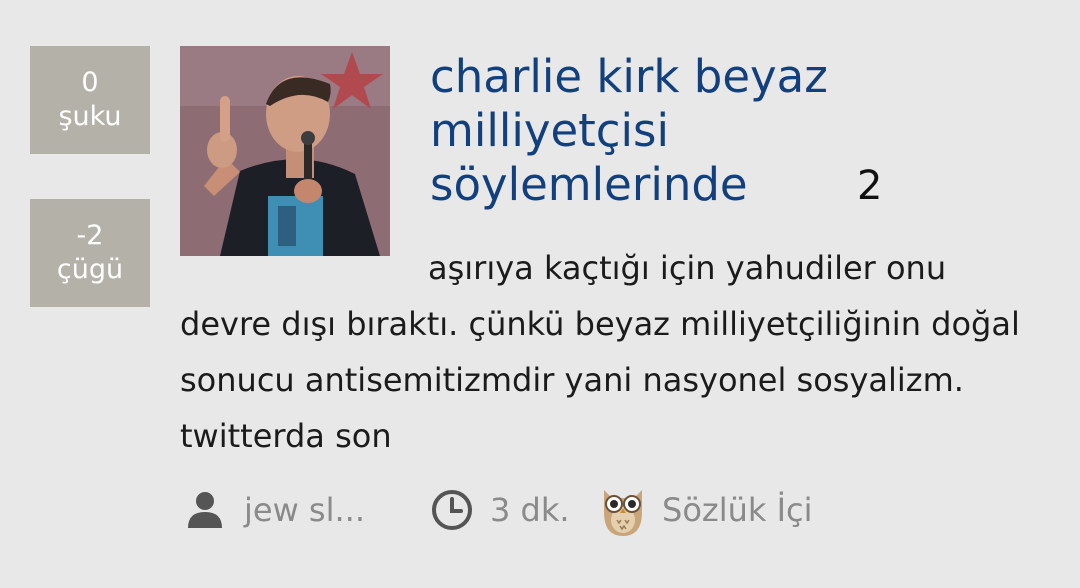 This screenshot has height=588, width=1080. What do you see at coordinates (869, 186) in the screenshot?
I see `comment-count: 2` at bounding box center [869, 186].